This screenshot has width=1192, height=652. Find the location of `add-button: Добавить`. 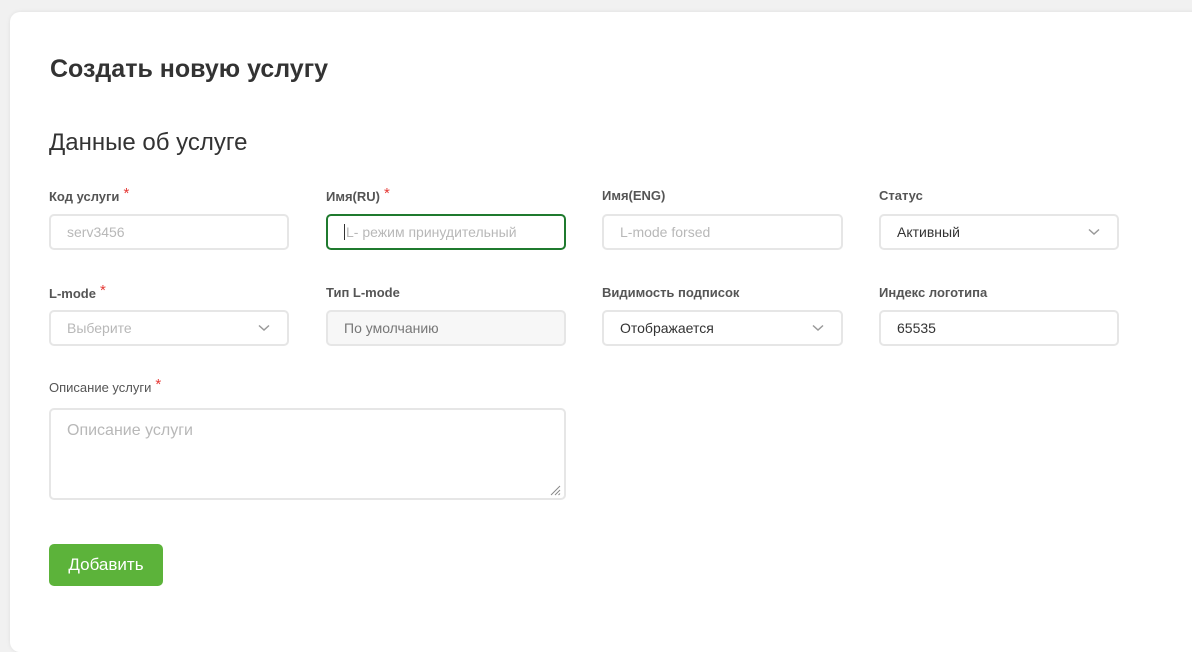

add-button: Добавить is located at coordinates (106, 565).